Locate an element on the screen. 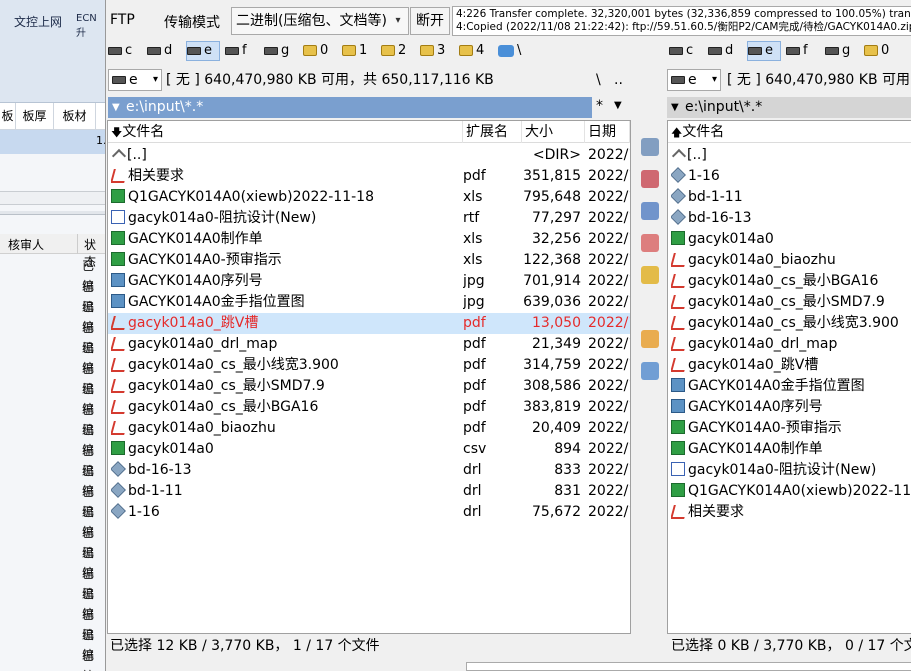  right-drive-d: d is located at coordinates (725, 51).